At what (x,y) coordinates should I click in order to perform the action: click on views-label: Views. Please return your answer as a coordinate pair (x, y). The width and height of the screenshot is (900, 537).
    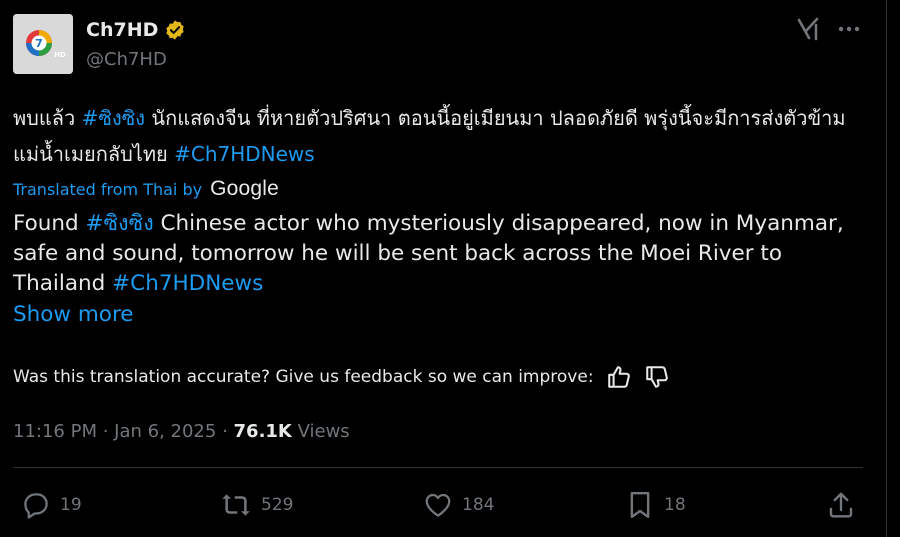
    Looking at the image, I should click on (320, 431).